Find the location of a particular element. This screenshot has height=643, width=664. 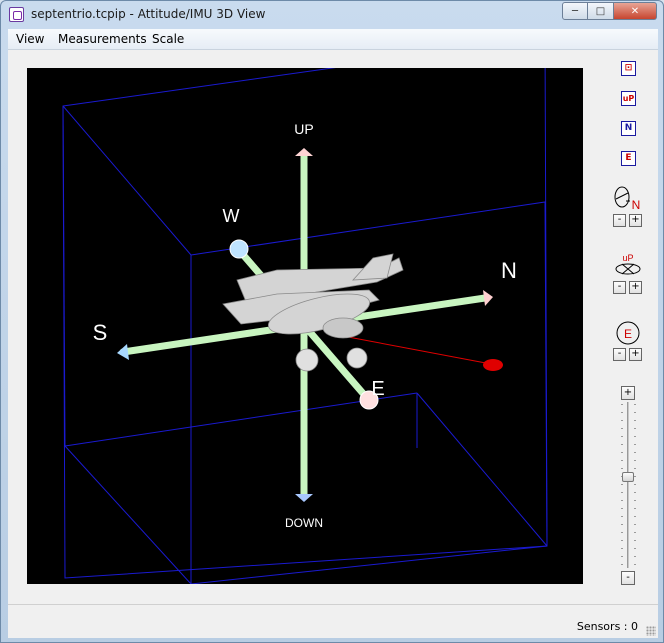

svg-text: E is located at coordinates (628, 334).